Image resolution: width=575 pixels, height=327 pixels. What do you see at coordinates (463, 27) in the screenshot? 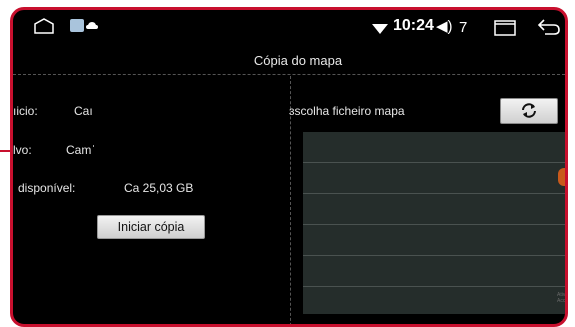
I see `volume-level: 7` at bounding box center [463, 27].